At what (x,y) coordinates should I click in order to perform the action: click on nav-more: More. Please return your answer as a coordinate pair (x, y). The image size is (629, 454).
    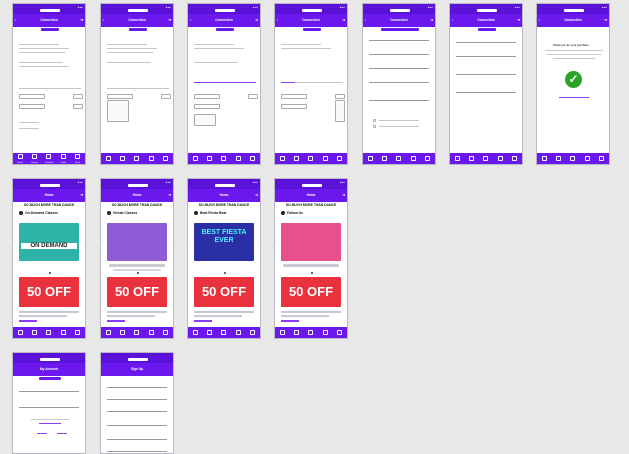
    Looking at the image, I should click on (78, 158).